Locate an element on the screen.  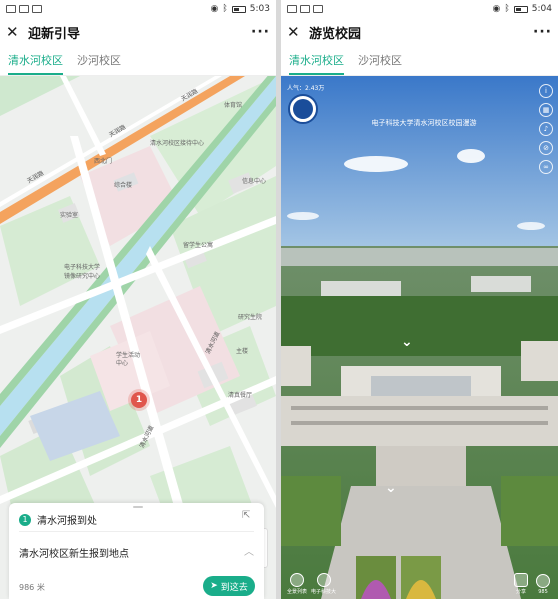
navigate-arrow-icon: ➤ is located at coordinates (214, 586).